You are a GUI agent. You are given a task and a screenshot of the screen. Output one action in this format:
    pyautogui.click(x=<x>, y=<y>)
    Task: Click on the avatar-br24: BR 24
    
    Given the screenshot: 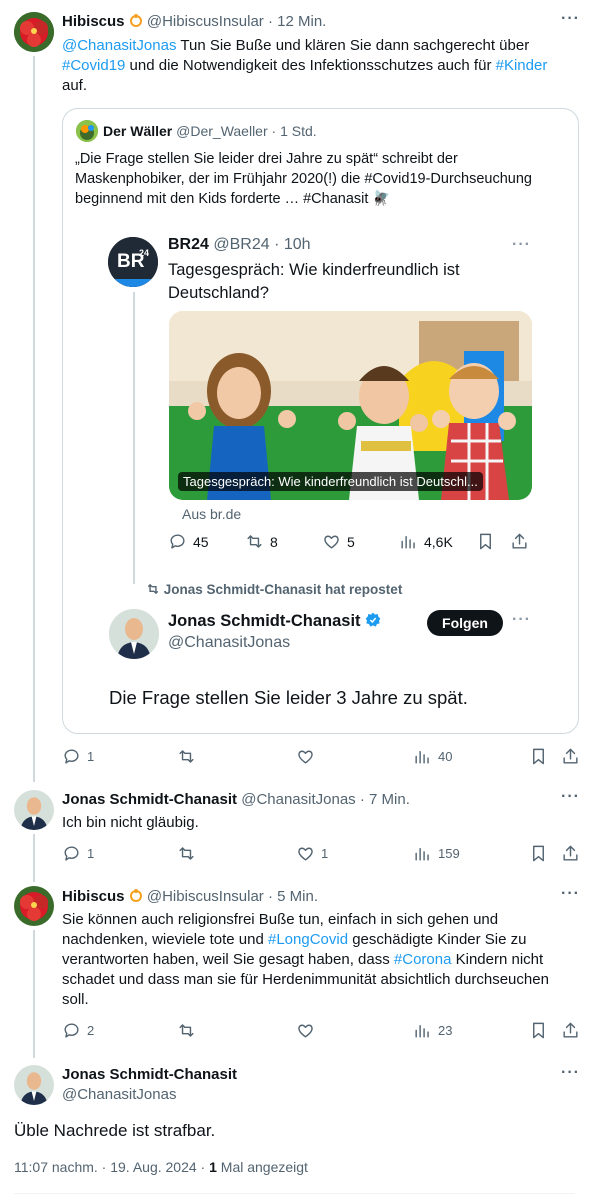 What is the action you would take?
    pyautogui.click(x=133, y=262)
    